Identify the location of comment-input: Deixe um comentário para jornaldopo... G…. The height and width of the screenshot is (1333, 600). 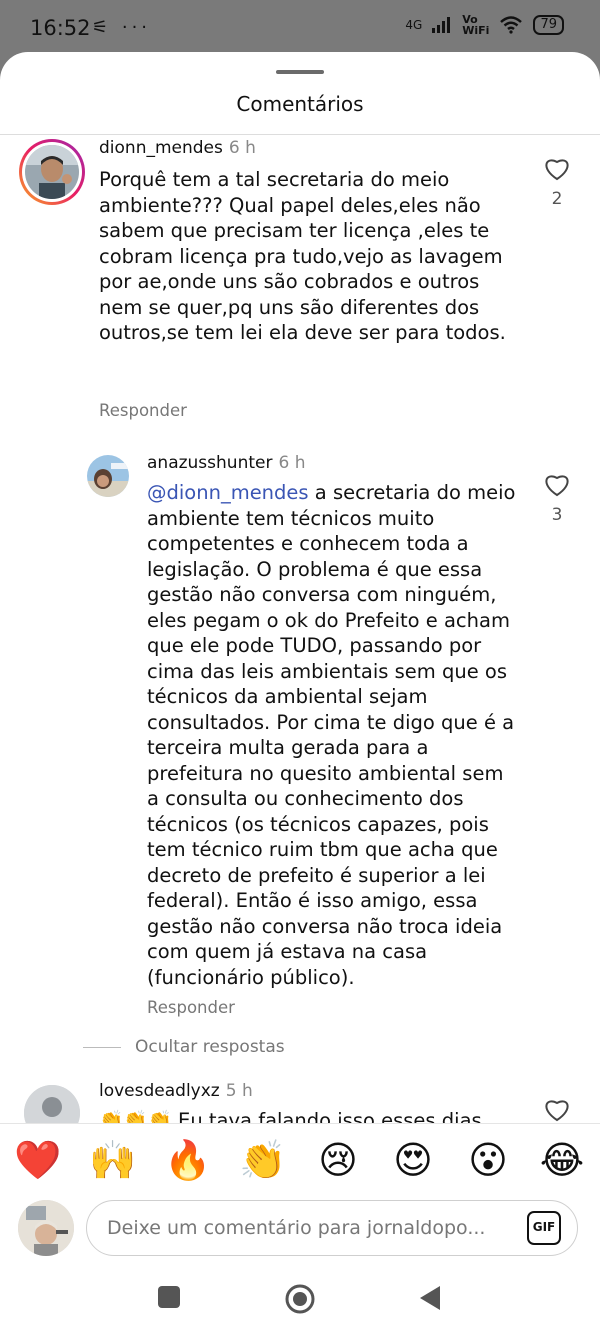
(332, 1228).